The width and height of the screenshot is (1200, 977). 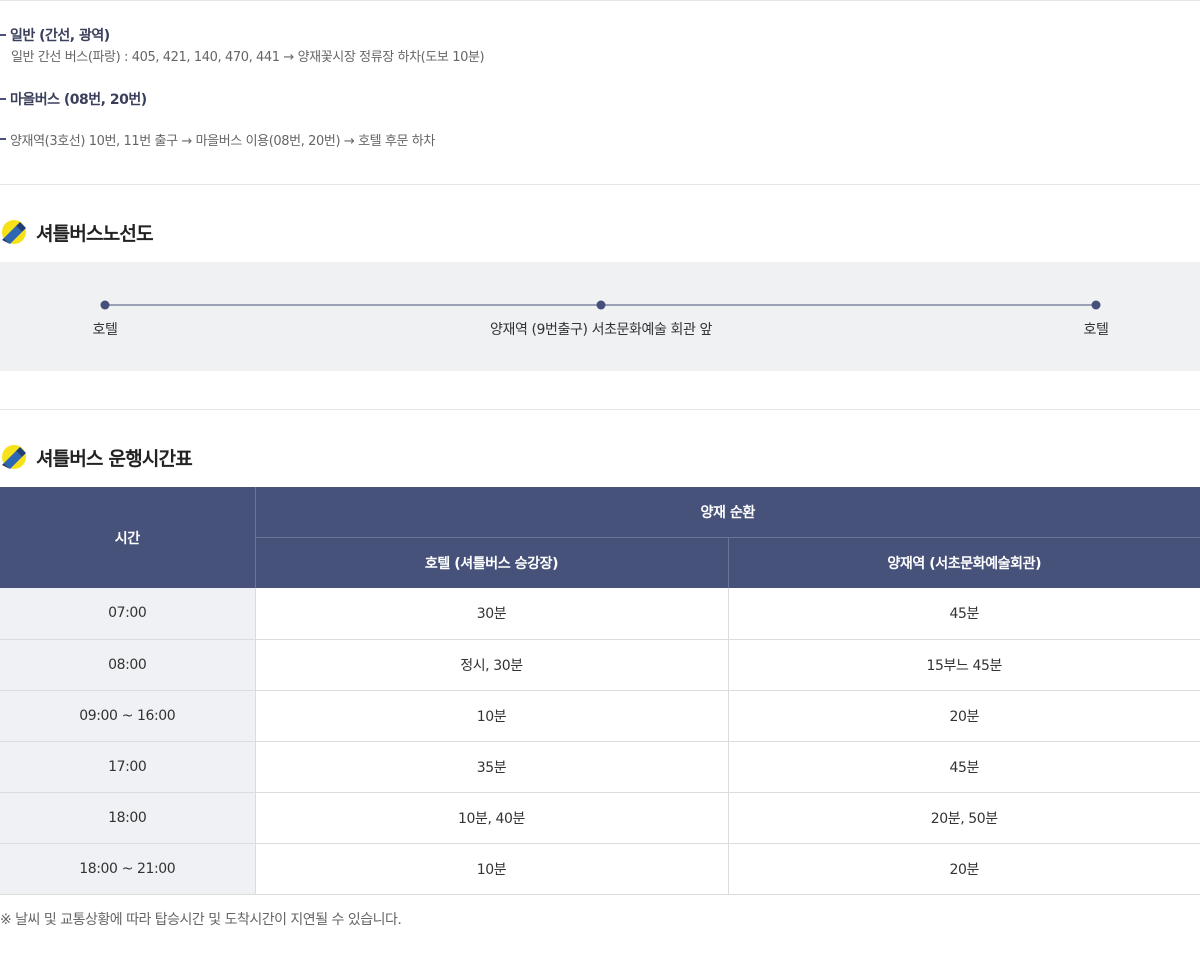 I want to click on time-header: 시간, so click(x=127, y=537).